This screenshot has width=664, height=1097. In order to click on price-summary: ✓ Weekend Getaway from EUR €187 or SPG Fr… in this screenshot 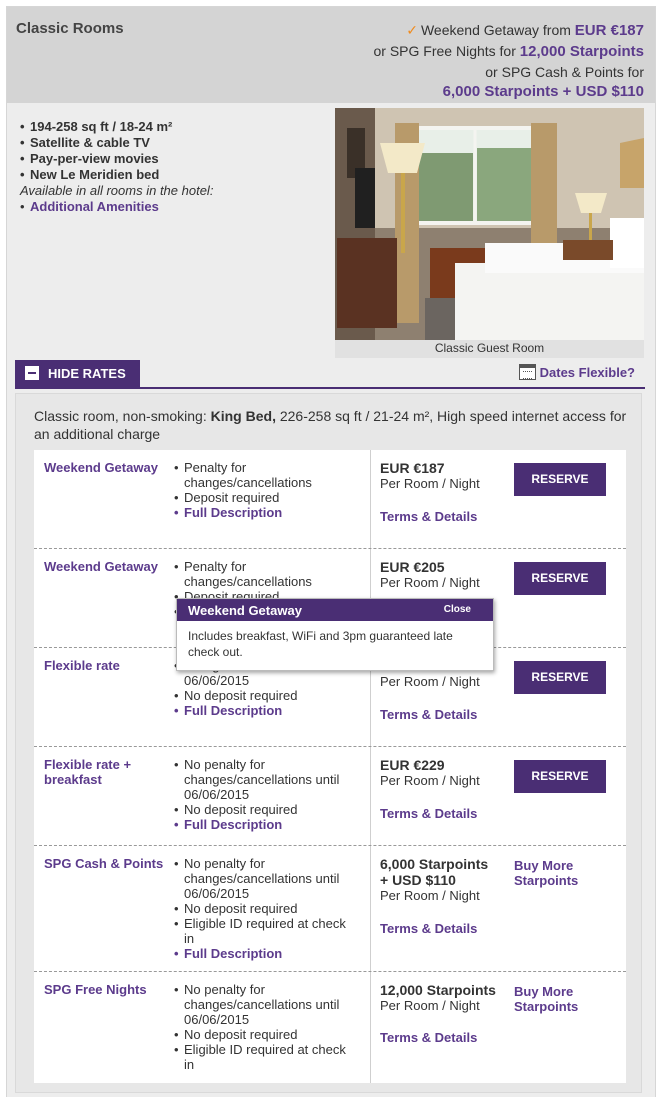, I will do `click(509, 61)`.